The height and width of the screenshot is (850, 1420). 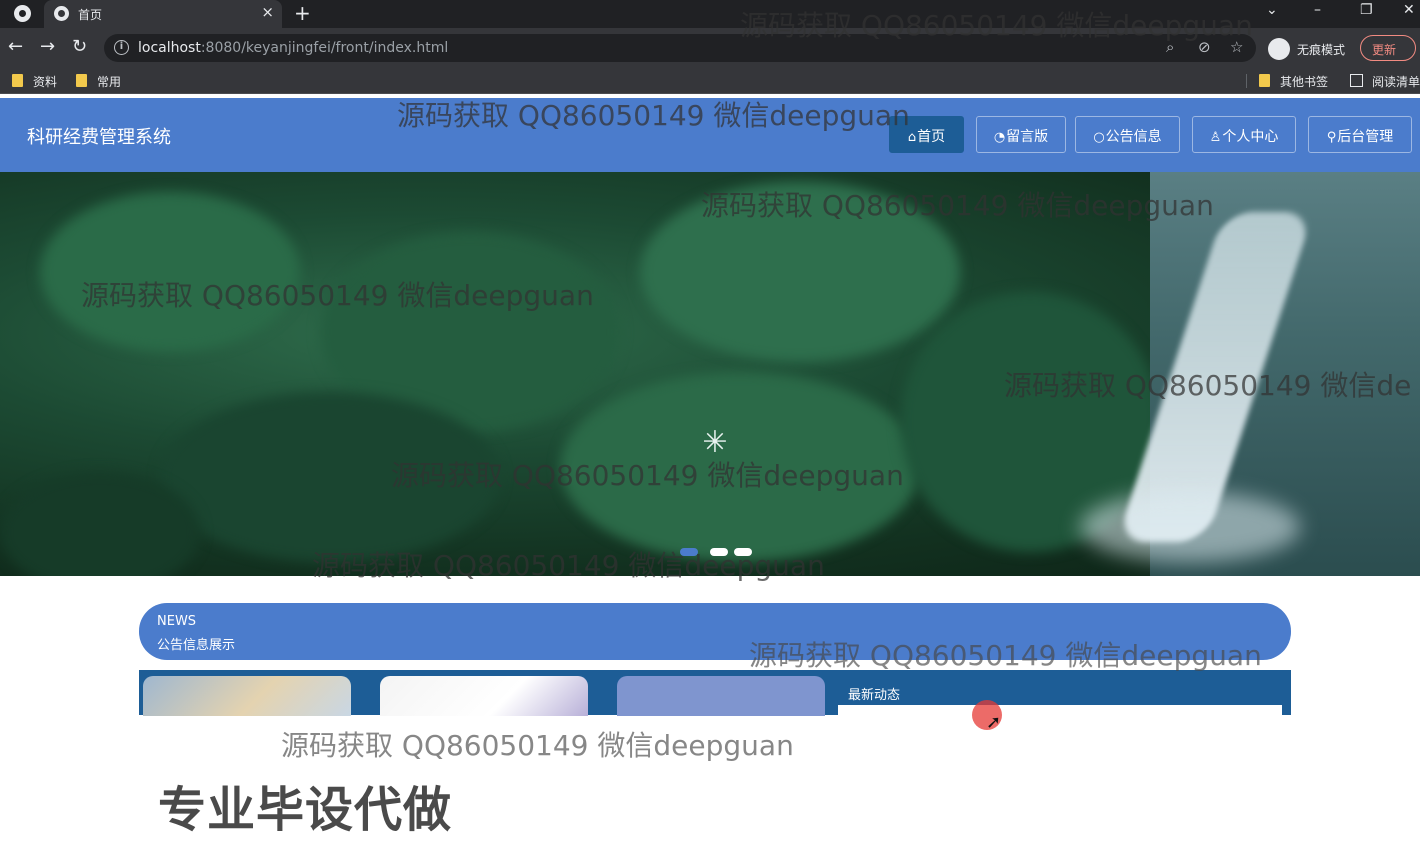 What do you see at coordinates (999, 137) in the screenshot?
I see `message-icon: ◔` at bounding box center [999, 137].